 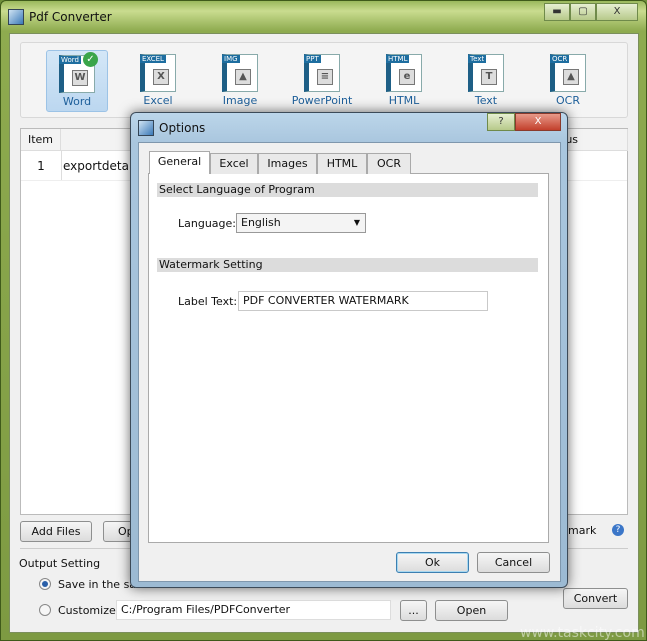 I want to click on header-item: Item, so click(x=41, y=140).